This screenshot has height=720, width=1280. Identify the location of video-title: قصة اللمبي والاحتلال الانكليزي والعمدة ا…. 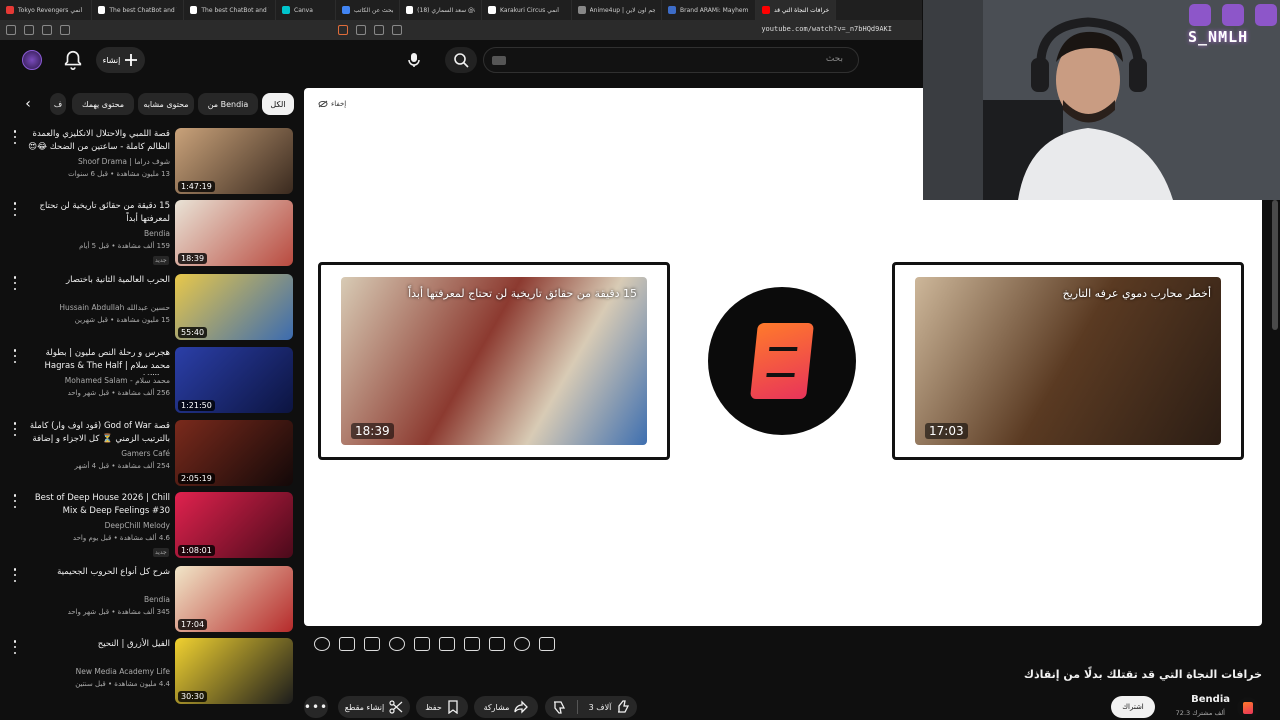
(99, 142).